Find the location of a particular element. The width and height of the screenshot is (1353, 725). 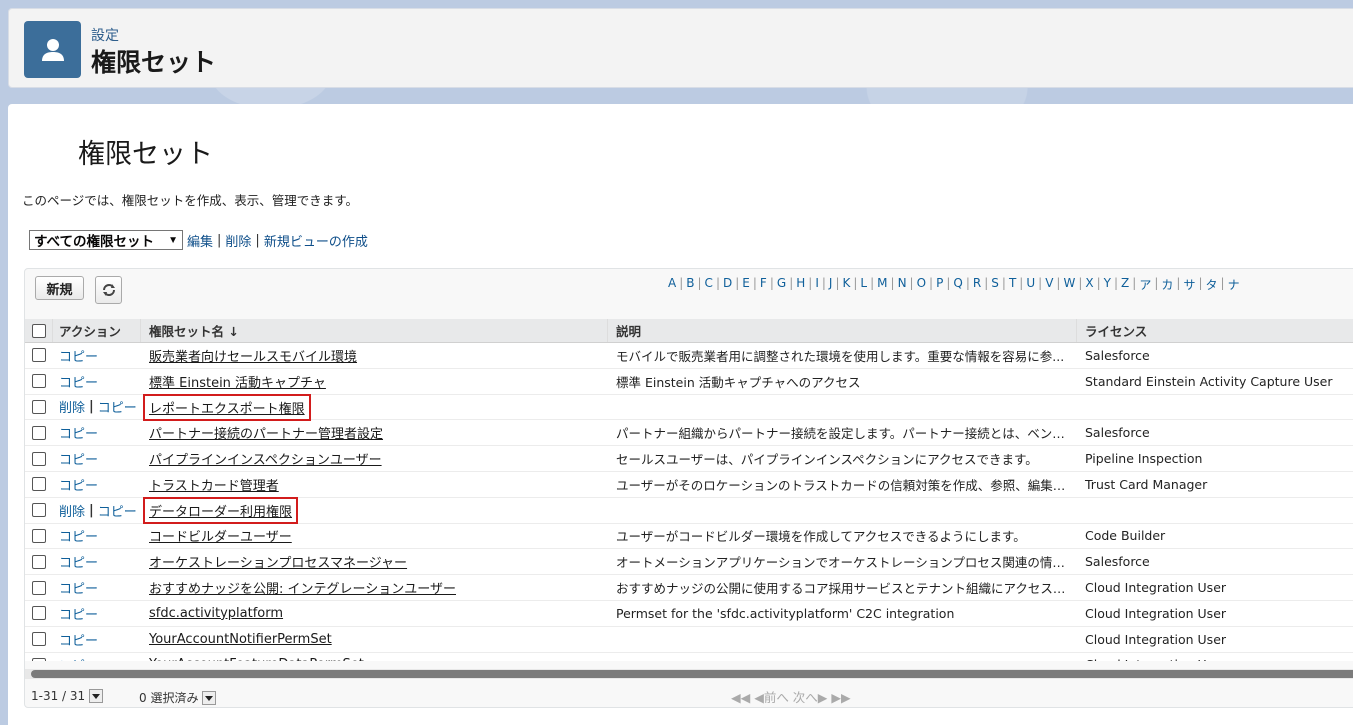

permission-set-name-link: オーケストレーションプロセスマネージャー is located at coordinates (278, 561).